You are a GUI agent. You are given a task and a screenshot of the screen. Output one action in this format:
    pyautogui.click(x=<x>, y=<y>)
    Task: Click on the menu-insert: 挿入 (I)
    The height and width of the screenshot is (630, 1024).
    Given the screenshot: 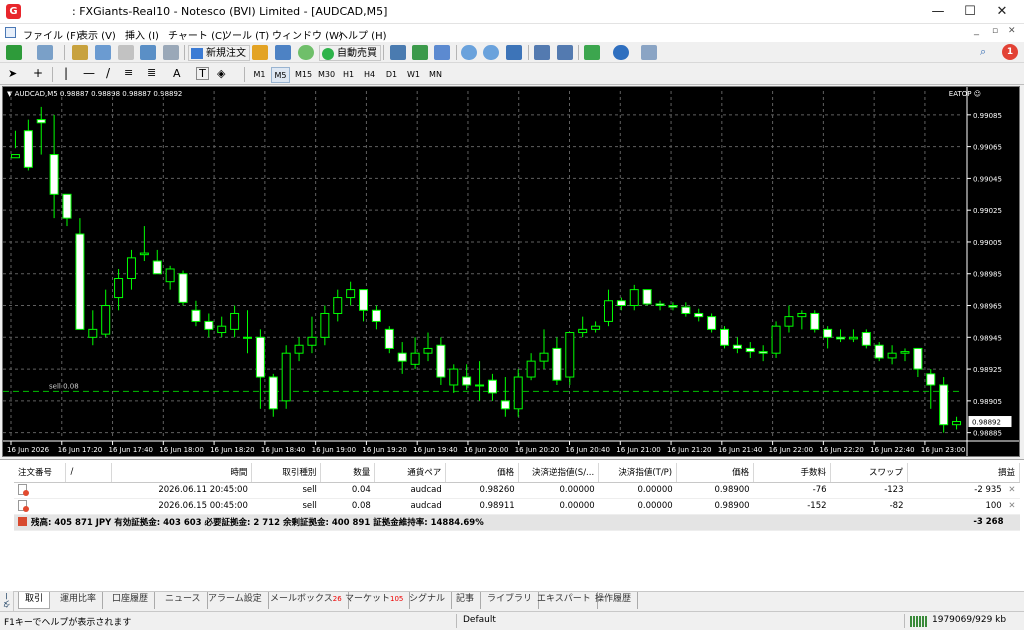 What is the action you would take?
    pyautogui.click(x=142, y=34)
    